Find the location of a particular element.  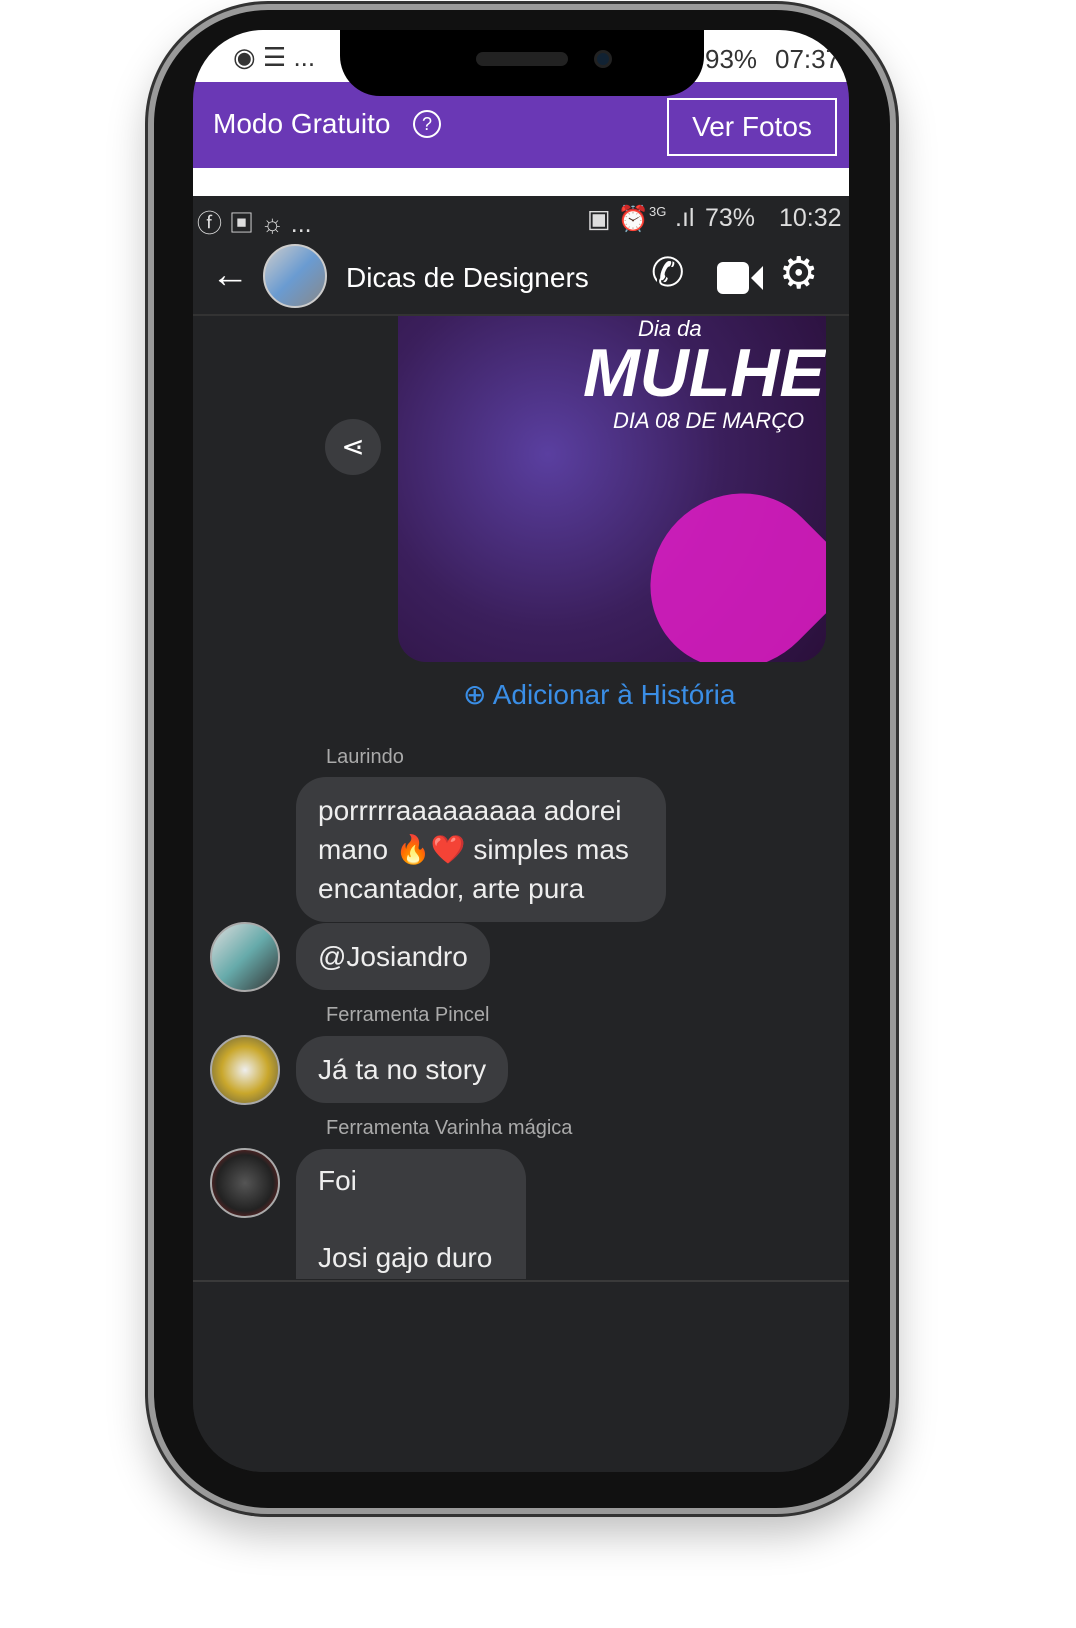

message-bubble: Foi Josi gajo duro is located at coordinates (411, 1214).